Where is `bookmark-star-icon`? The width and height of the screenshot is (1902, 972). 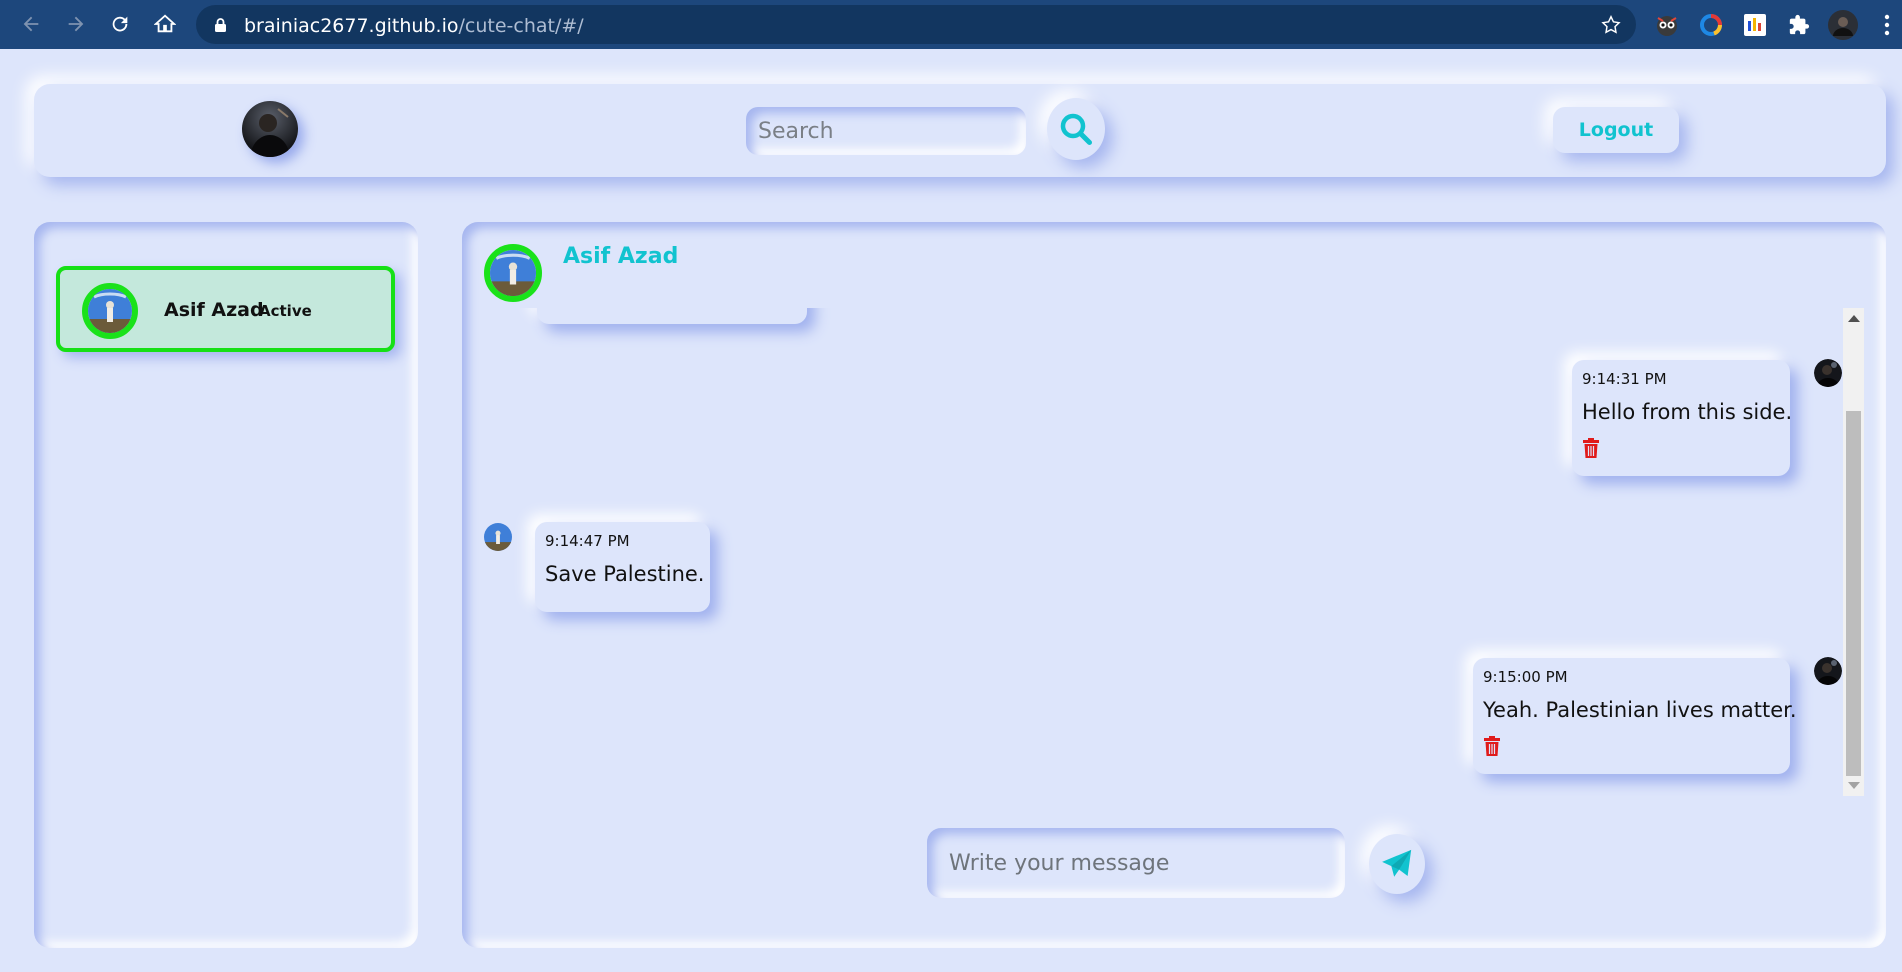
bookmark-star-icon is located at coordinates (1611, 25).